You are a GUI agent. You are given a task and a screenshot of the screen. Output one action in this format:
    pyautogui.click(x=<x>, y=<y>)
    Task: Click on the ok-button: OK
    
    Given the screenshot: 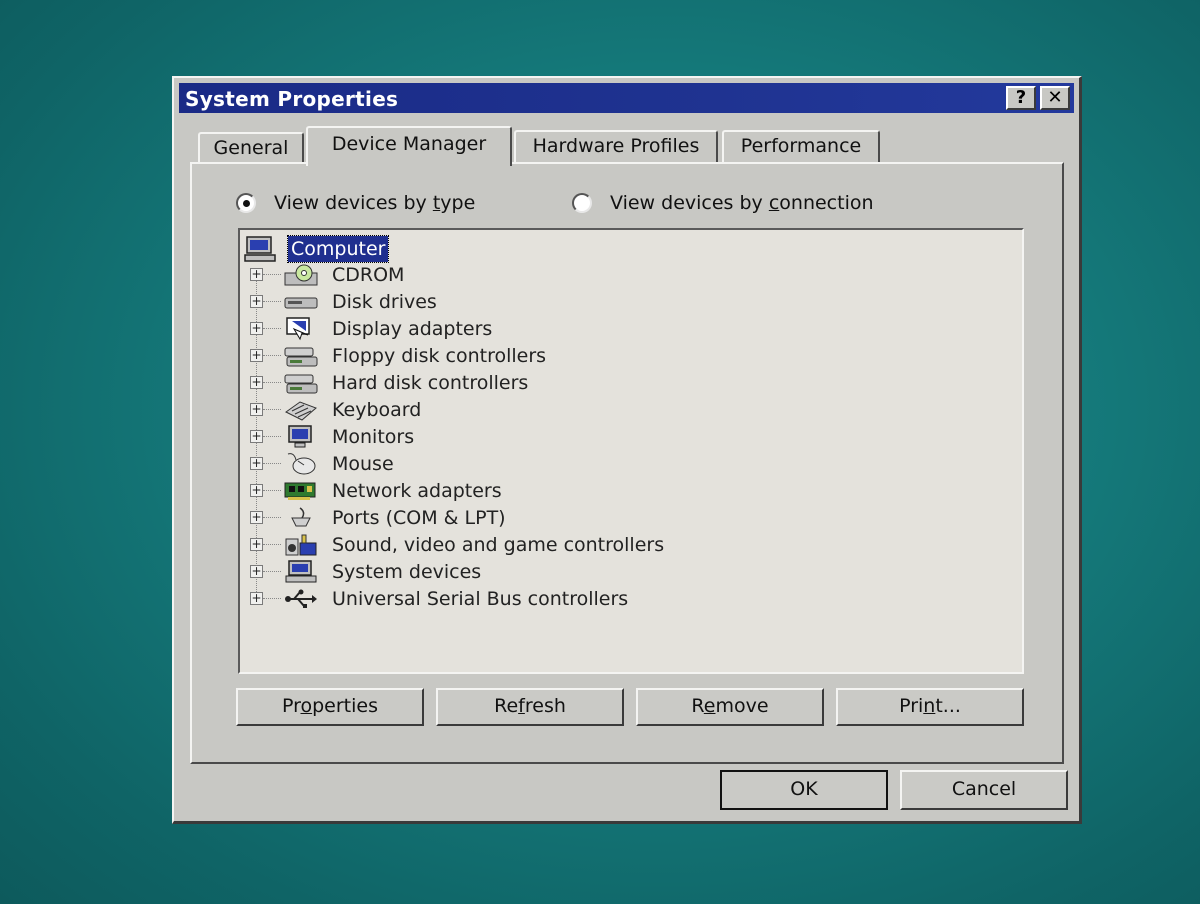 What is the action you would take?
    pyautogui.click(x=804, y=790)
    